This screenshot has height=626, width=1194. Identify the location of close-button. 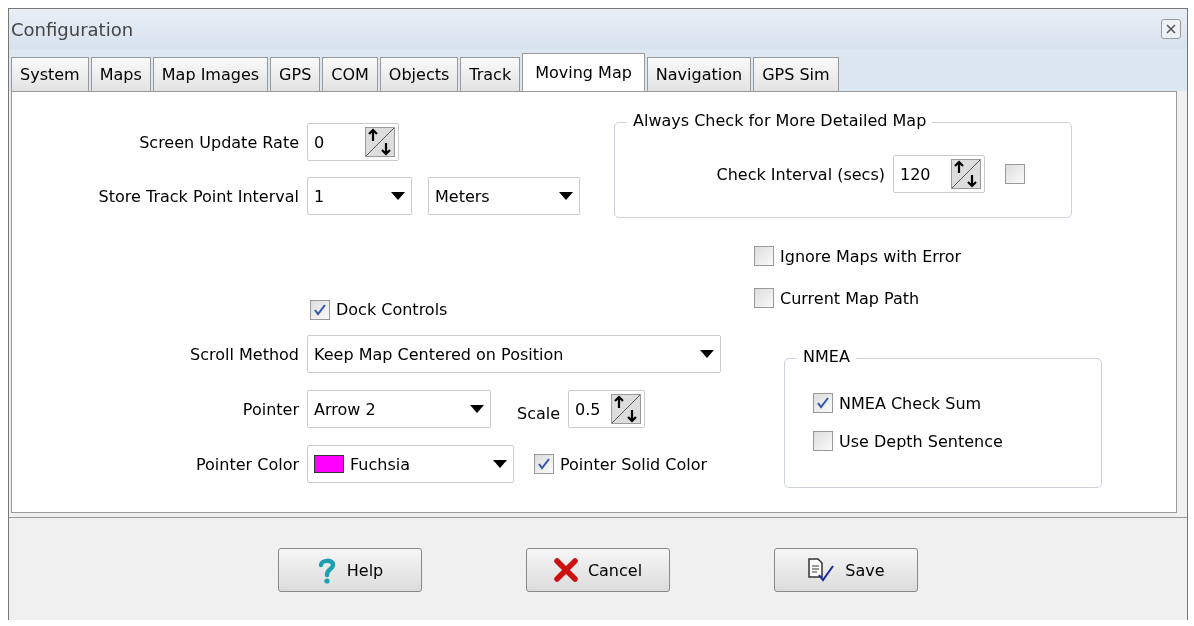
(1171, 29).